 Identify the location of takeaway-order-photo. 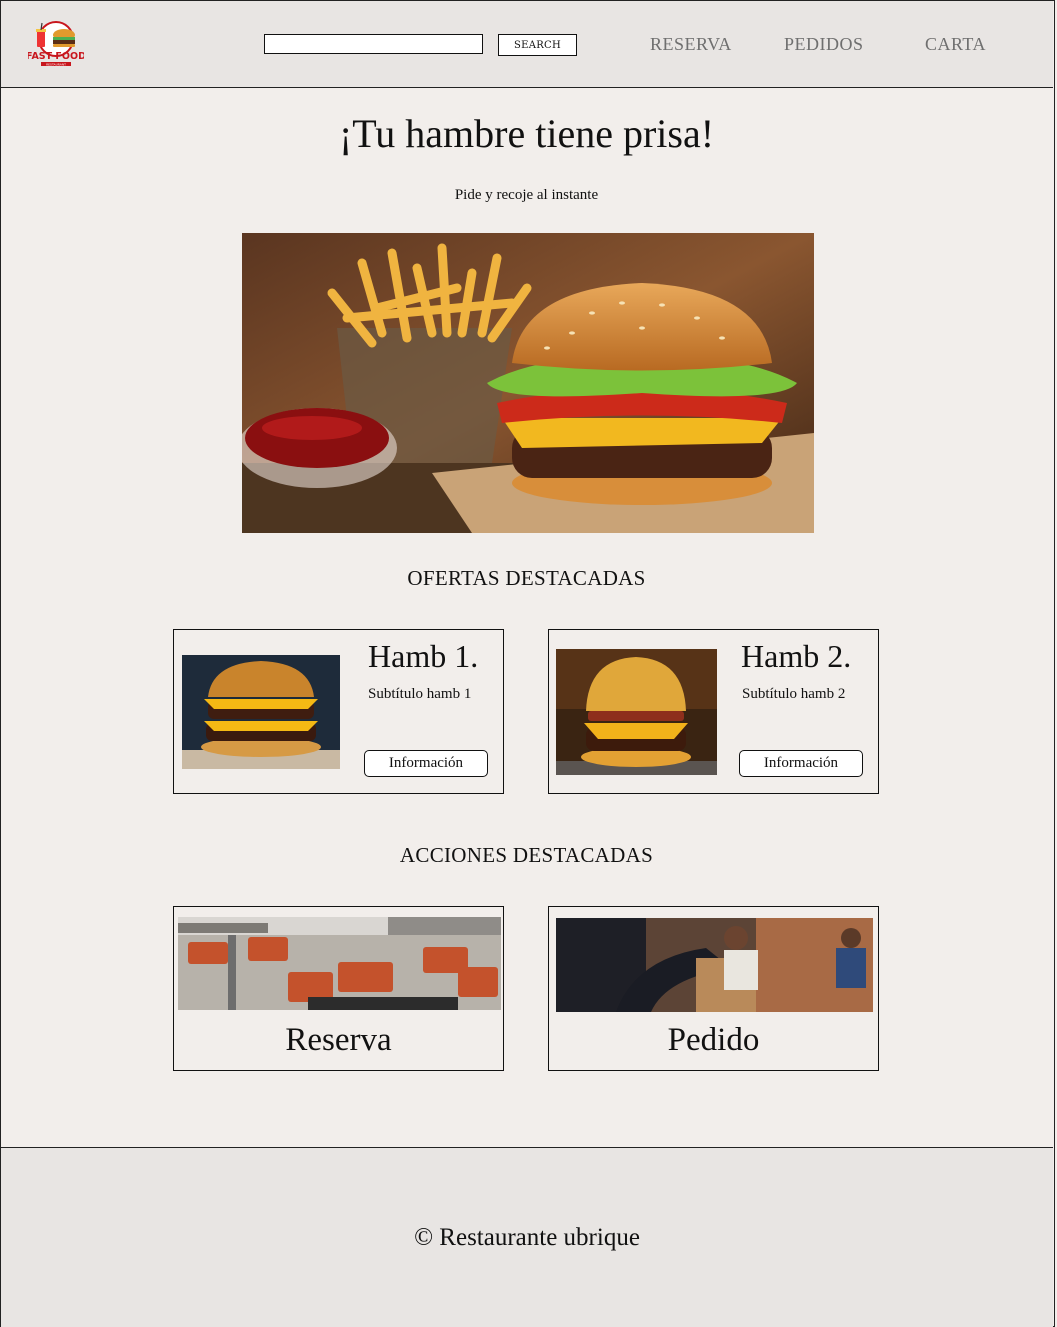
(714, 965).